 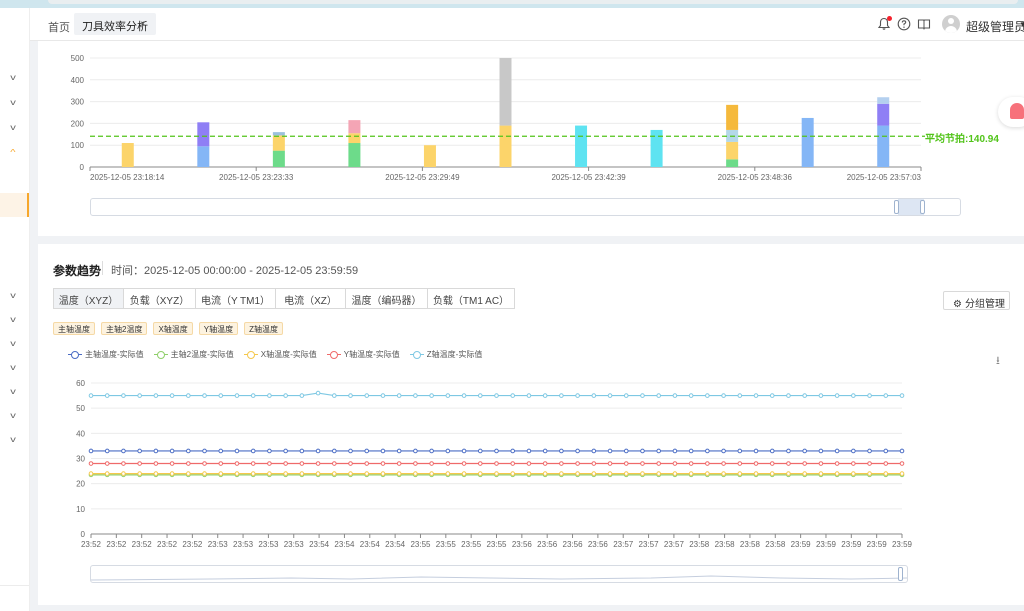 I want to click on tab-home: 首页, so click(x=59, y=27).